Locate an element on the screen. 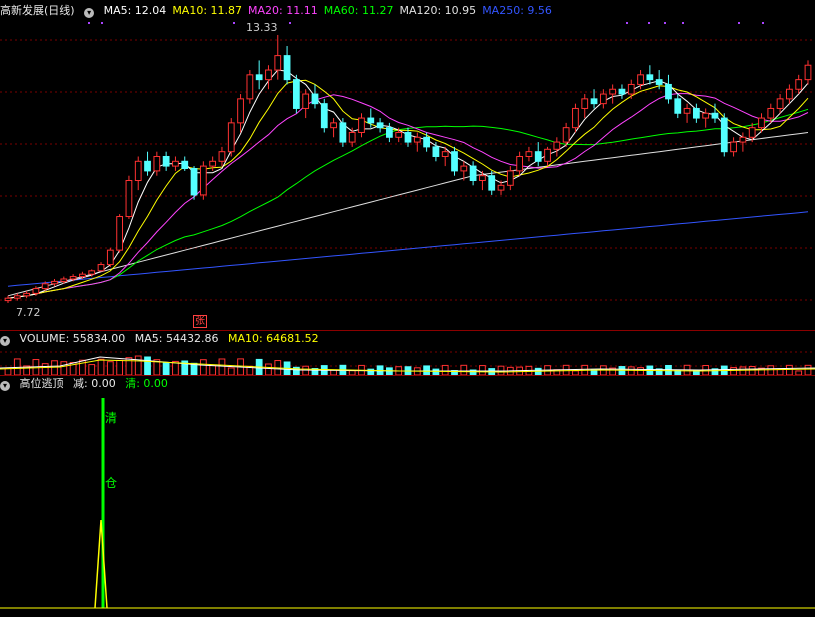 The height and width of the screenshot is (617, 815). volume-ma10: MA10: 64681.52 is located at coordinates (273, 338).